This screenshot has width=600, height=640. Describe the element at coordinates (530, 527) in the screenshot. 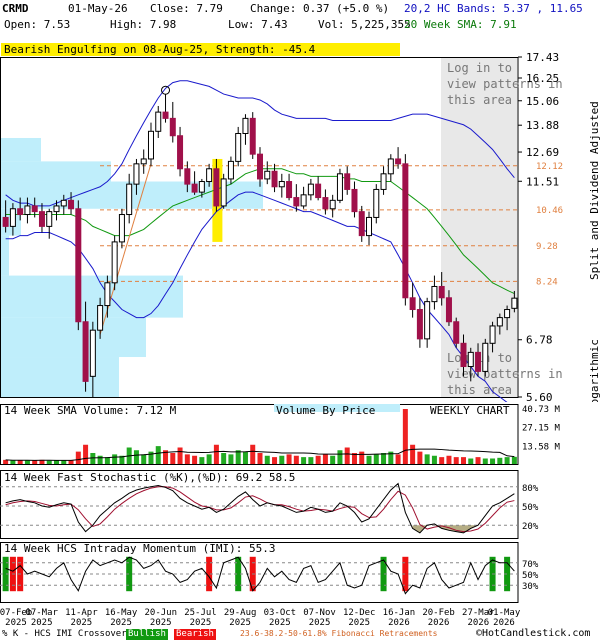

I see `stochastic-tick-label: 20%` at that location.